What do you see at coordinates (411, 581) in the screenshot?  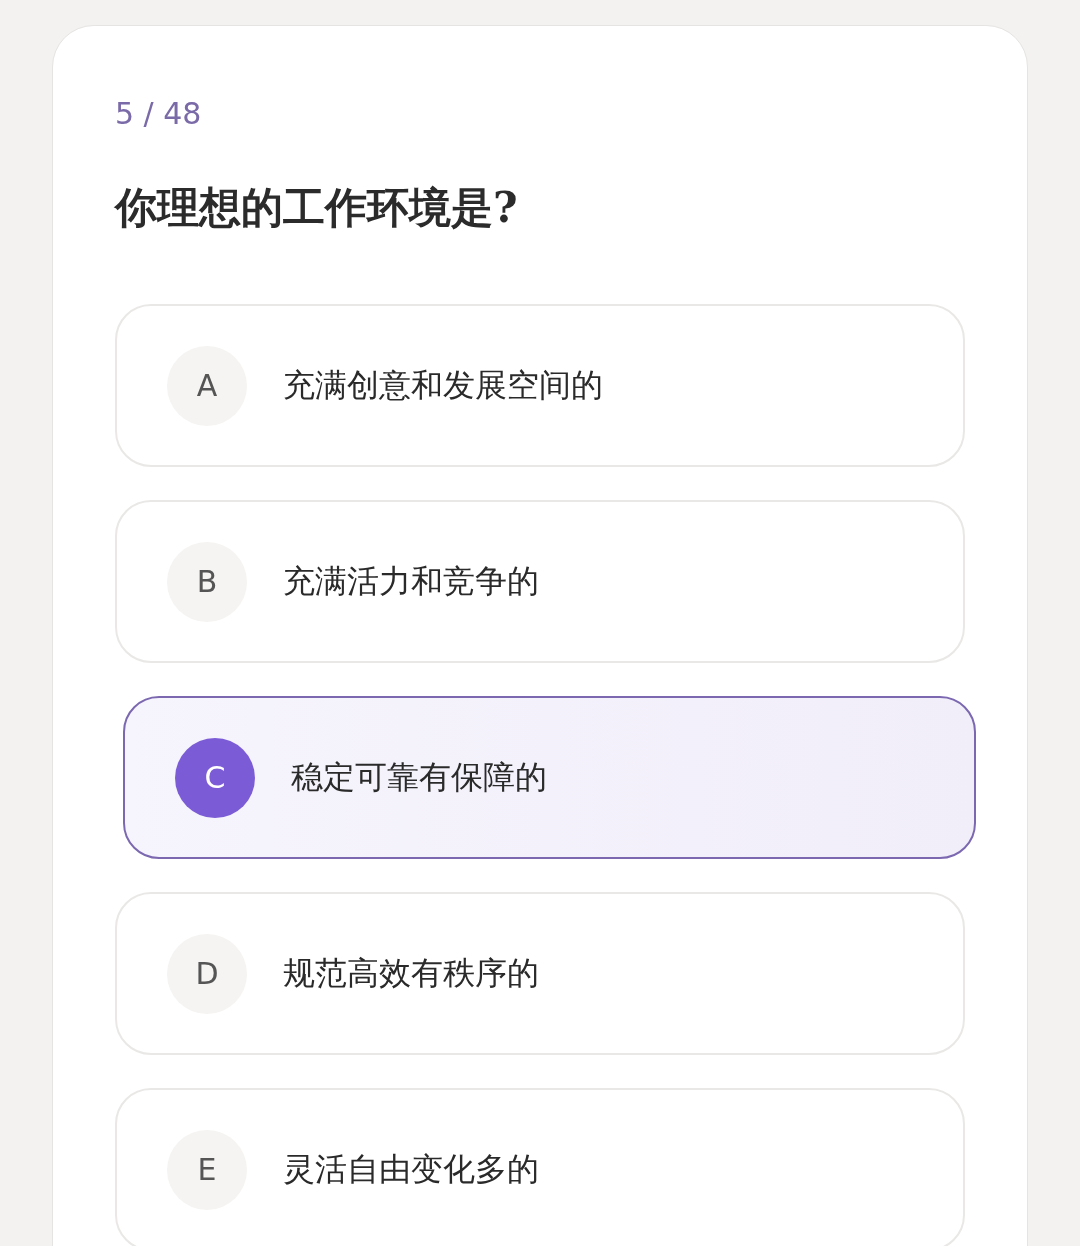 I see `option-label: 充满活力和竞争的` at bounding box center [411, 581].